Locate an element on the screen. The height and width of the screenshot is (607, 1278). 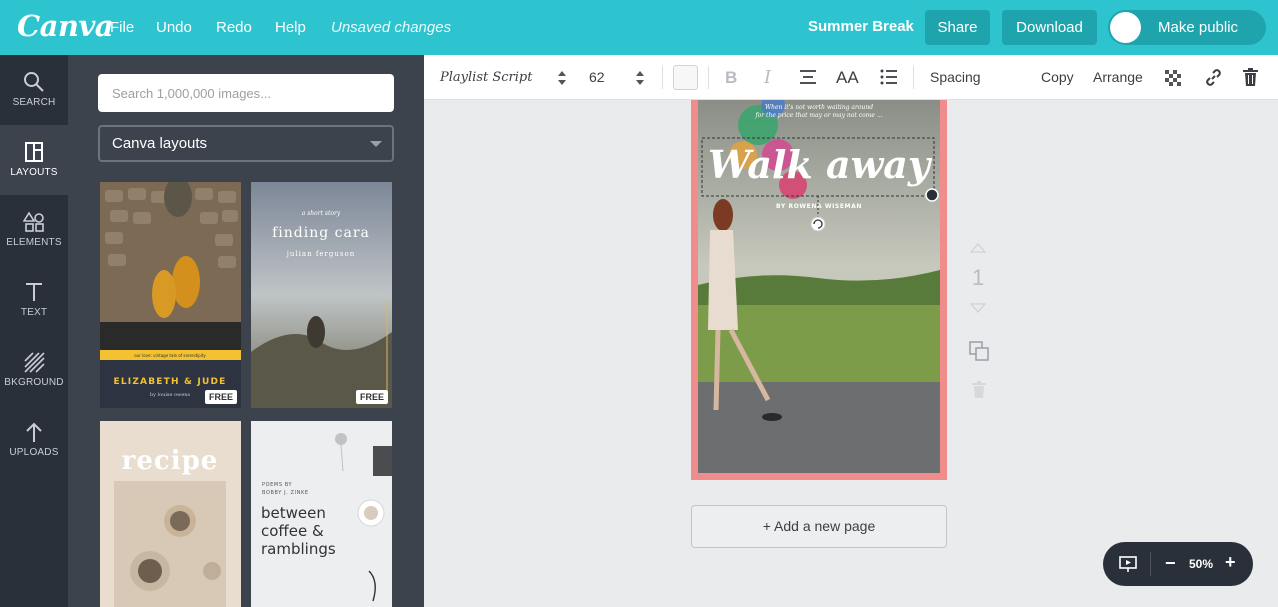
make-public-toggle: Make public is located at coordinates (1187, 27).